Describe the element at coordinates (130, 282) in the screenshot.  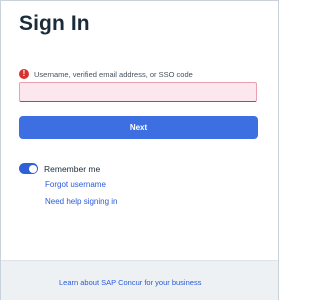
I see `learn-about-sap-concur-link: Learn about SAP Concur for your business` at that location.